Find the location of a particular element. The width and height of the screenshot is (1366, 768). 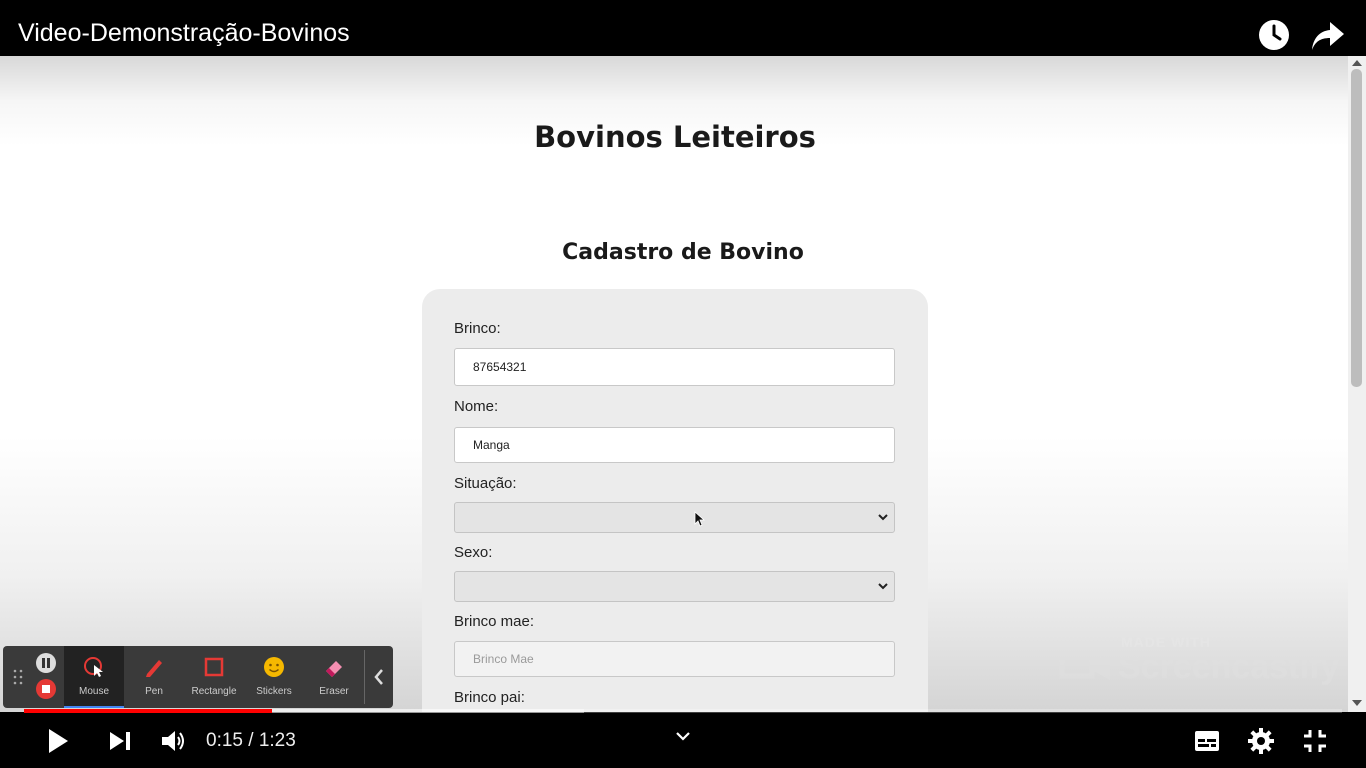

time-display: 0:15 / 1:23 is located at coordinates (251, 741).